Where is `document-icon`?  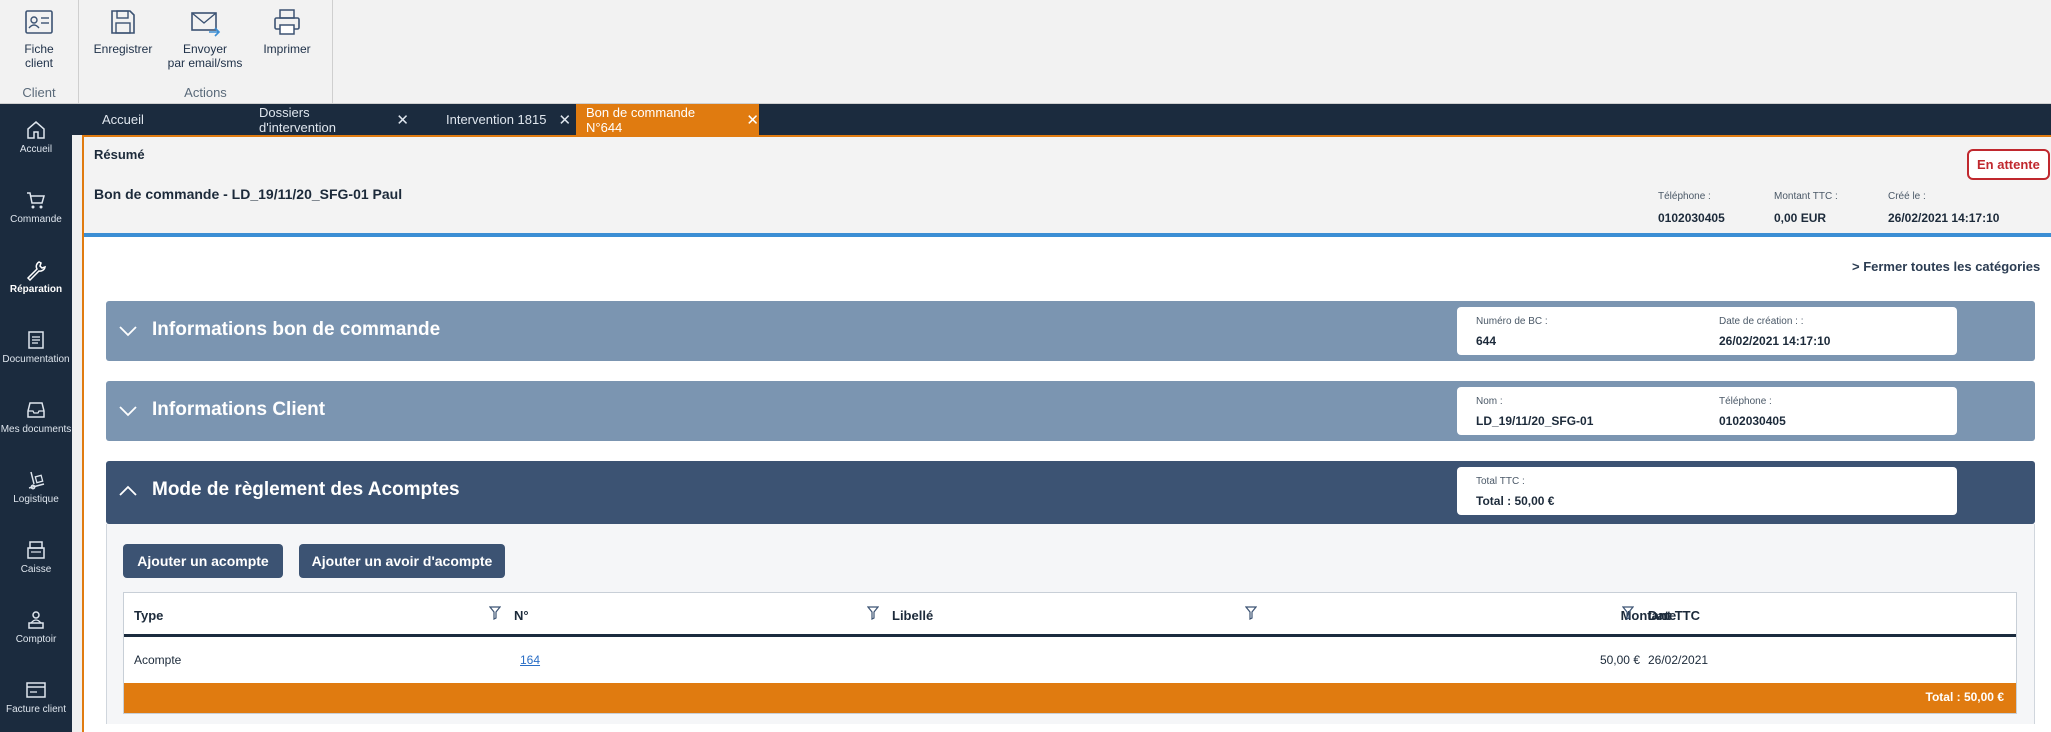
document-icon is located at coordinates (36, 340).